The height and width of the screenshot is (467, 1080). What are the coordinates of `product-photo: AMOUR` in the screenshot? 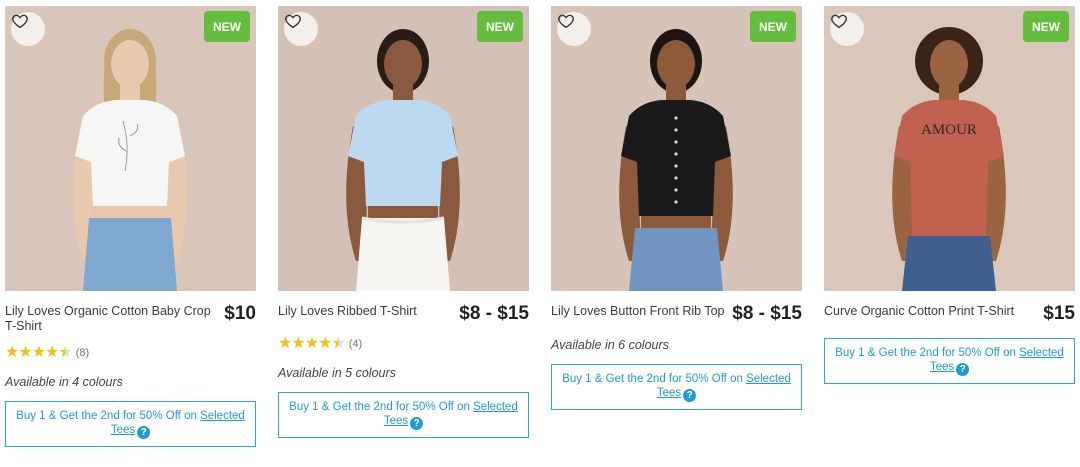 It's located at (949, 148).